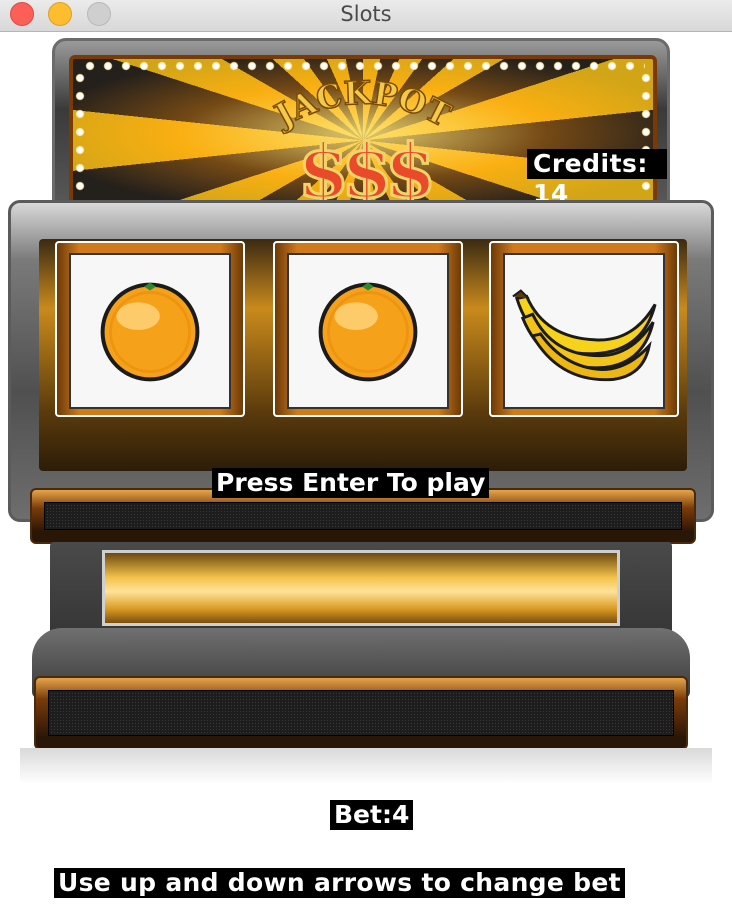  Describe the element at coordinates (339, 883) in the screenshot. I see `bet-instructions: Use up and down arrows to change bet` at that location.